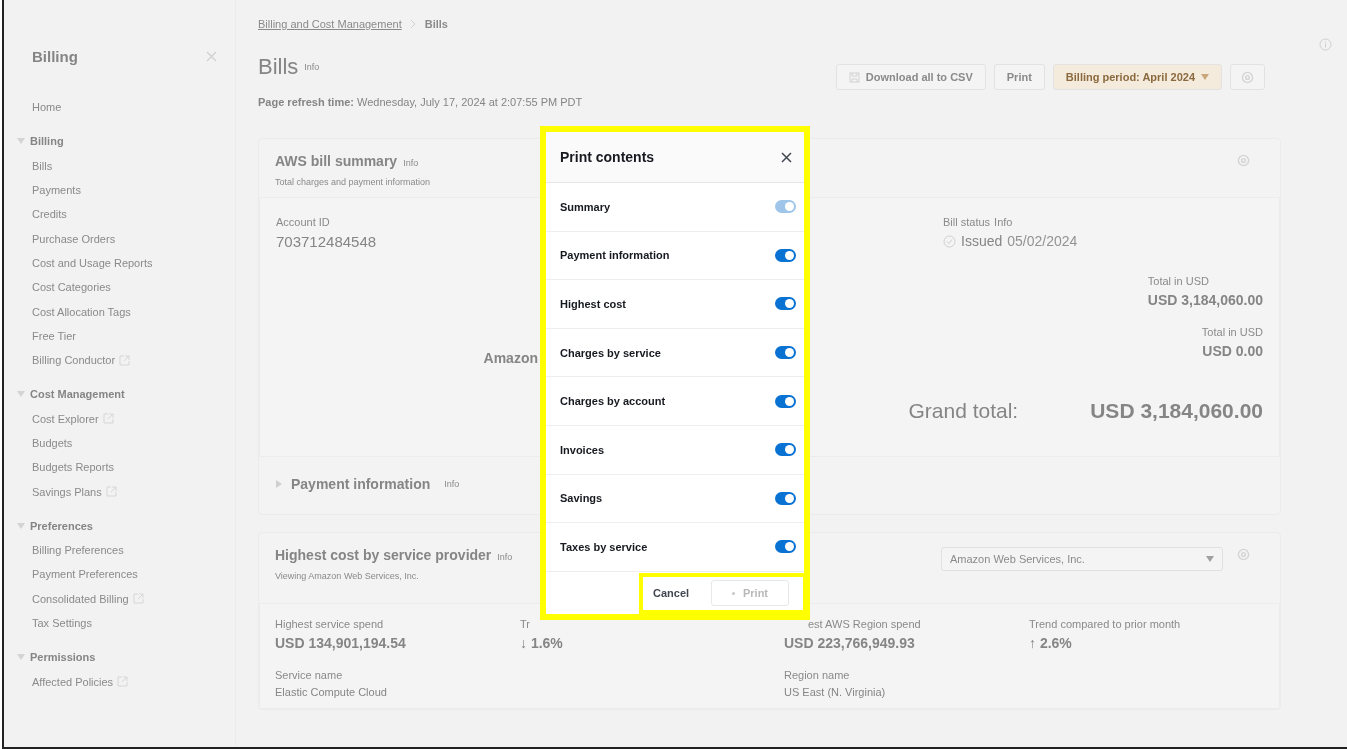 This screenshot has height=749, width=1347. What do you see at coordinates (1205, 300) in the screenshot?
I see `total-amount: USD 3,184,060.00` at bounding box center [1205, 300].